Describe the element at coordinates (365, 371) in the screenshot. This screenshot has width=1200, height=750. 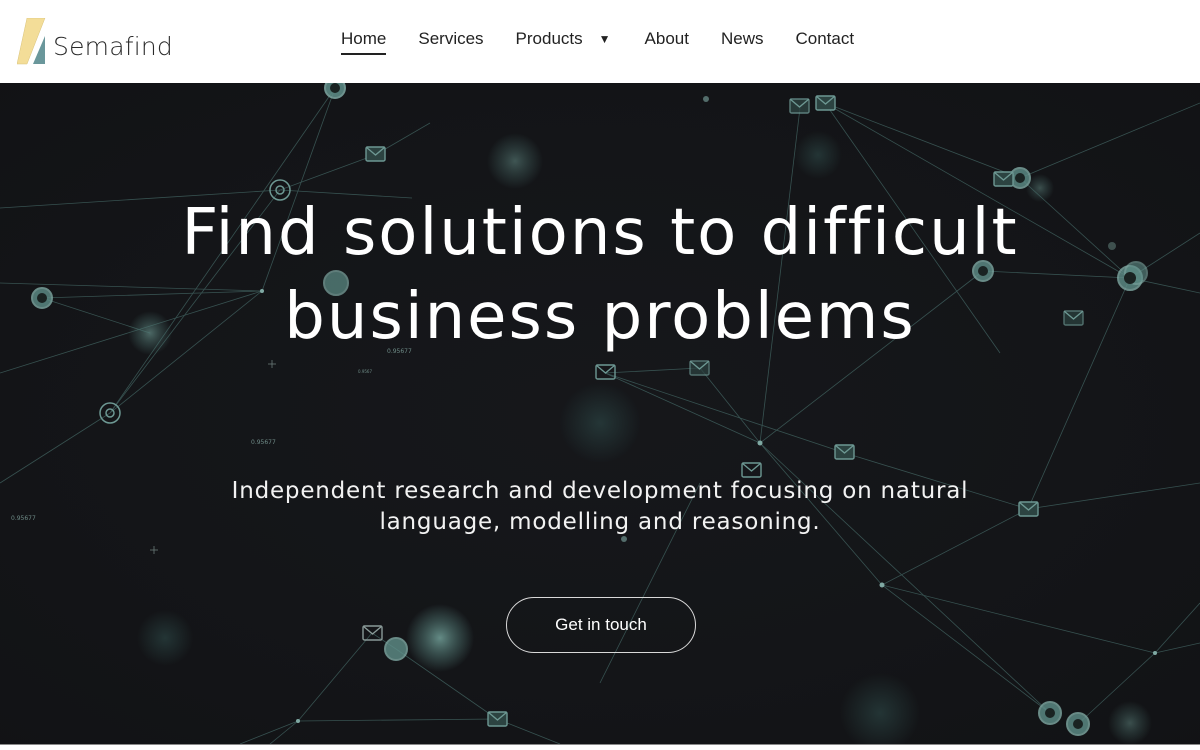
I see `bg-number-label: 0.9567` at that location.